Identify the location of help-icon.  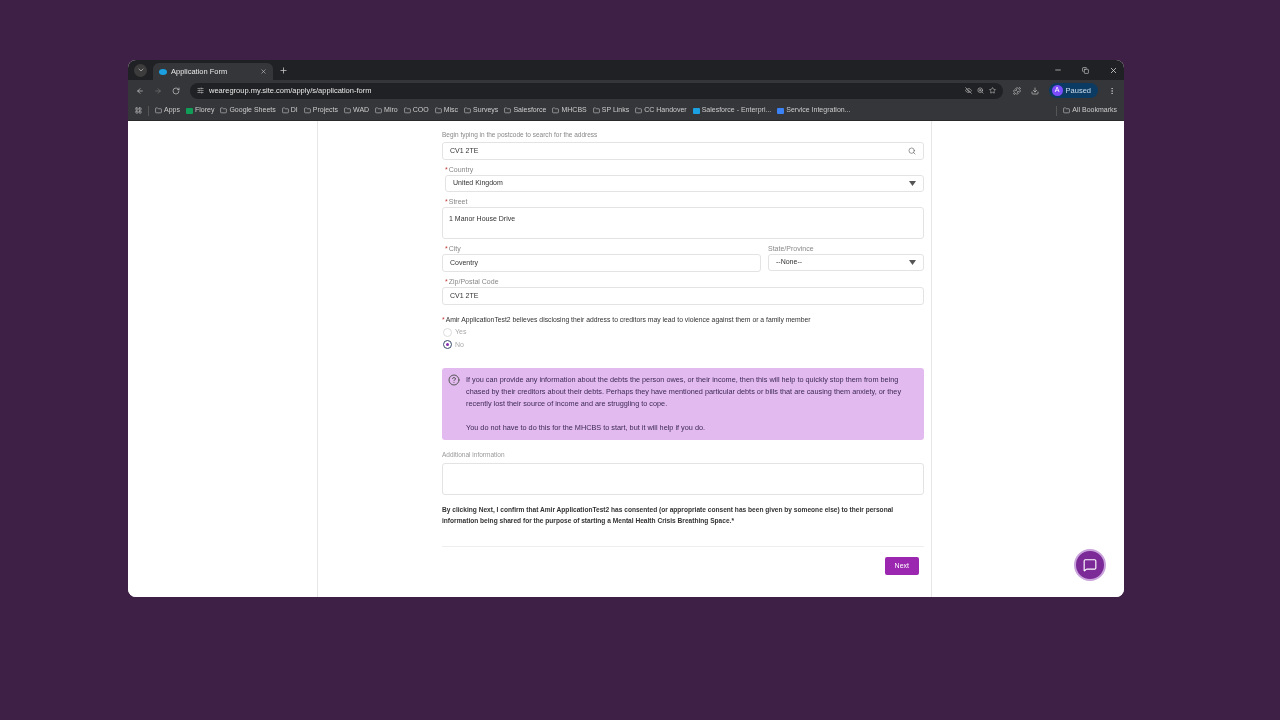
(454, 380).